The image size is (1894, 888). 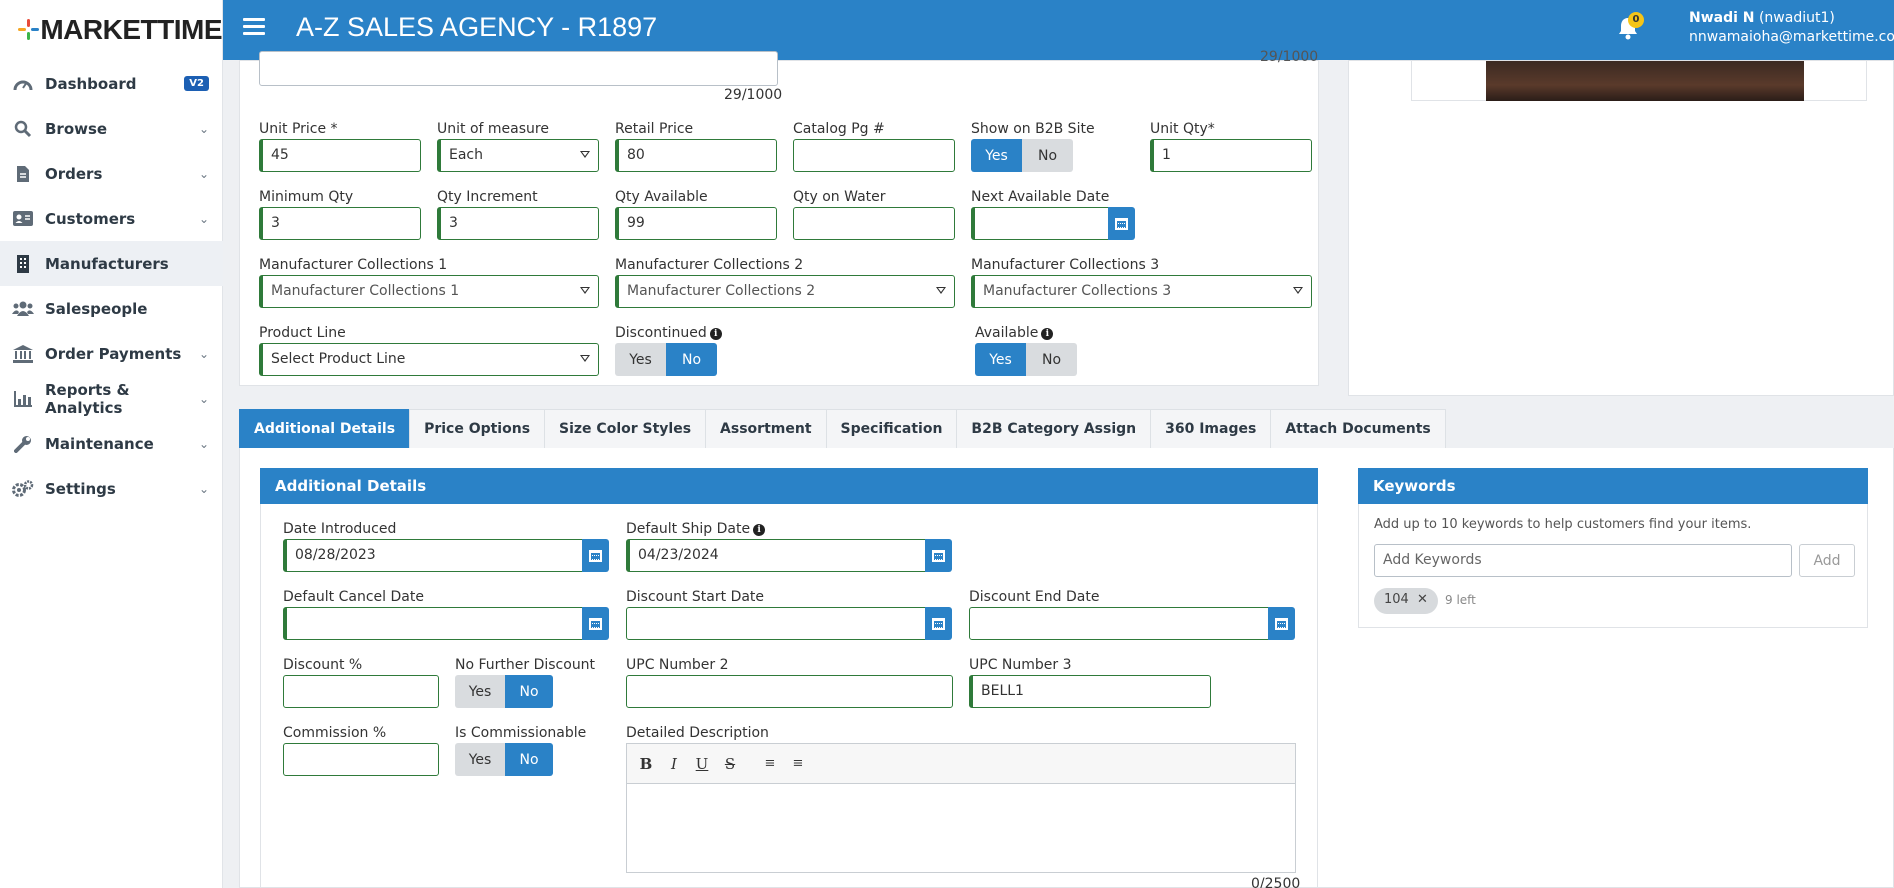 What do you see at coordinates (1762, 18) in the screenshot?
I see `user-menu: Nwadi N (nwadiut1)` at bounding box center [1762, 18].